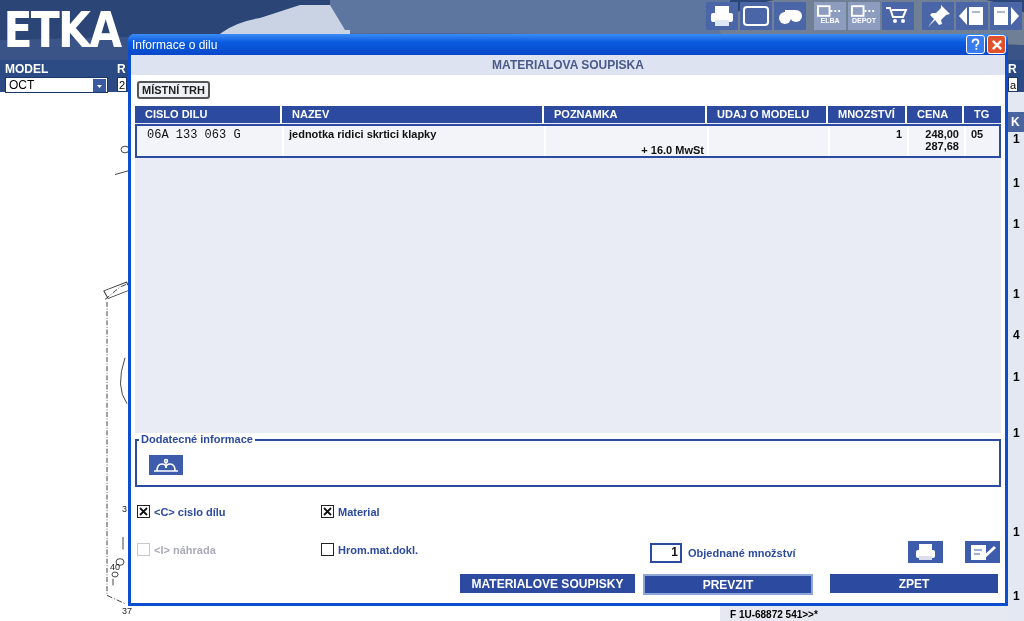 Image resolution: width=1024 pixels, height=621 pixels. I want to click on tax-note: + 16.0 MwSt, so click(672, 150).